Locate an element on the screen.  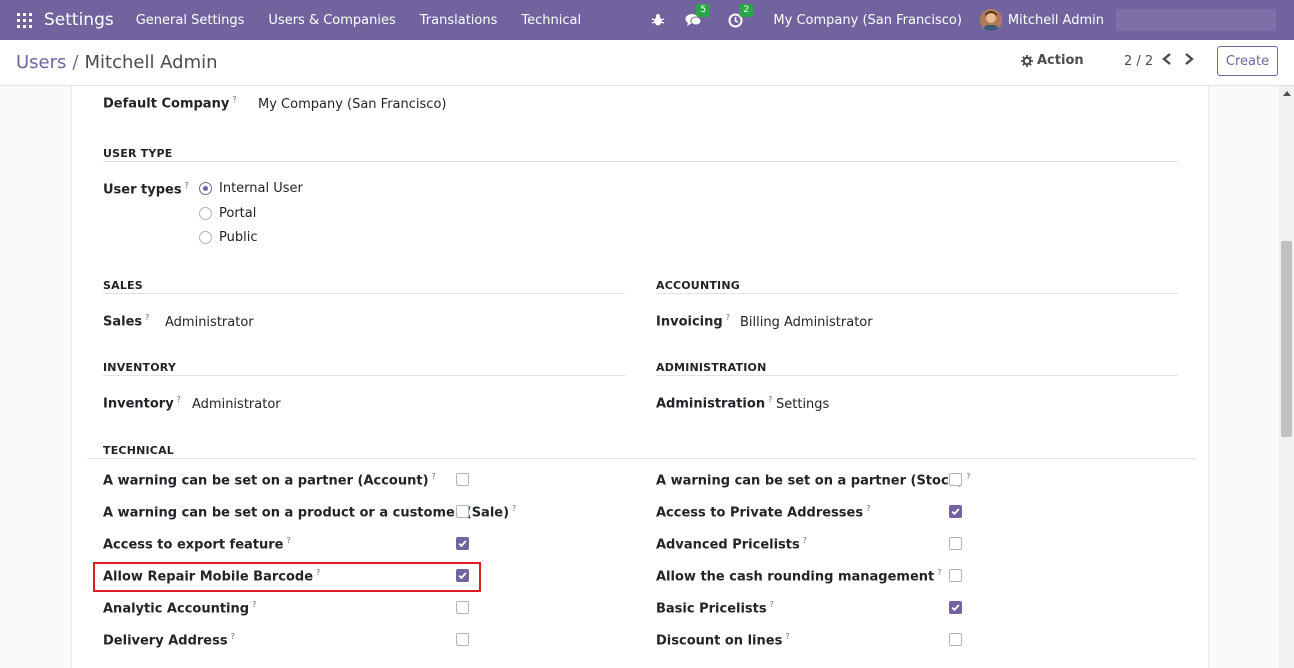
inventory-value: Administrator is located at coordinates (236, 404).